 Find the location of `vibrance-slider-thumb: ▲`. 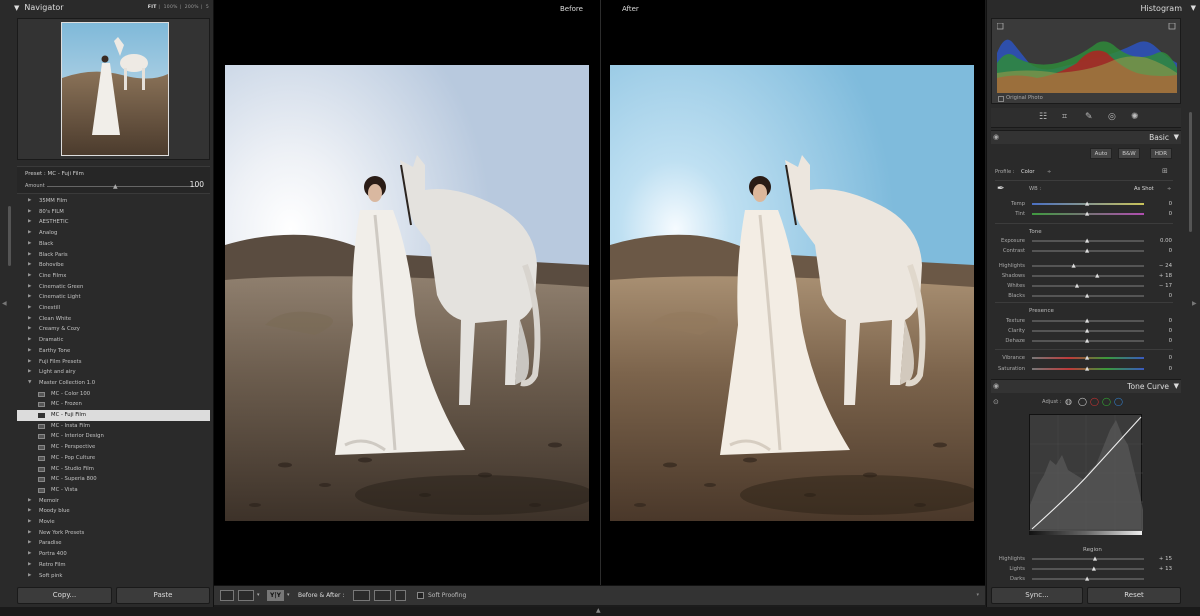

vibrance-slider-thumb: ▲ is located at coordinates (1087, 358).